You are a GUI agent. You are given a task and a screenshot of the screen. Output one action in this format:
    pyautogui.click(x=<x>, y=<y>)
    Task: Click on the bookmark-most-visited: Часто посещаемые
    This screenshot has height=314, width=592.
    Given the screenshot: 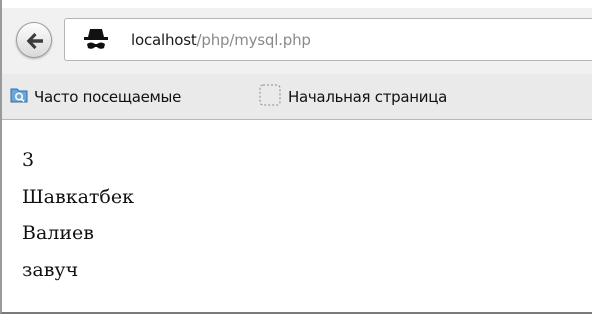 What is the action you would take?
    pyautogui.click(x=95, y=97)
    